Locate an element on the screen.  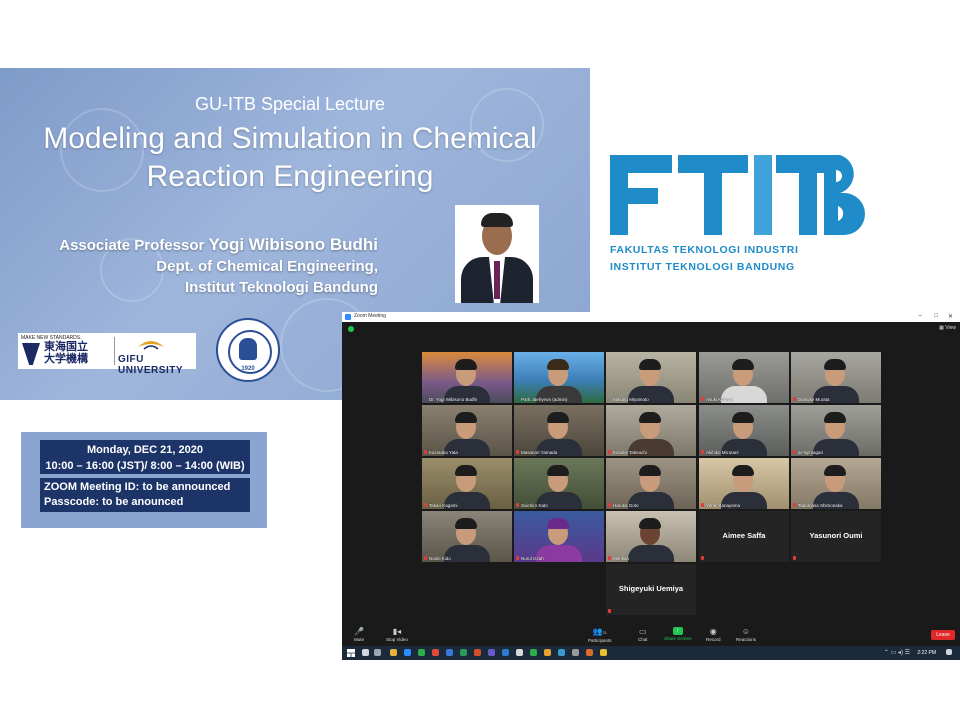
video-tile: Kosuke Takeuchi is located at coordinates (651, 430).